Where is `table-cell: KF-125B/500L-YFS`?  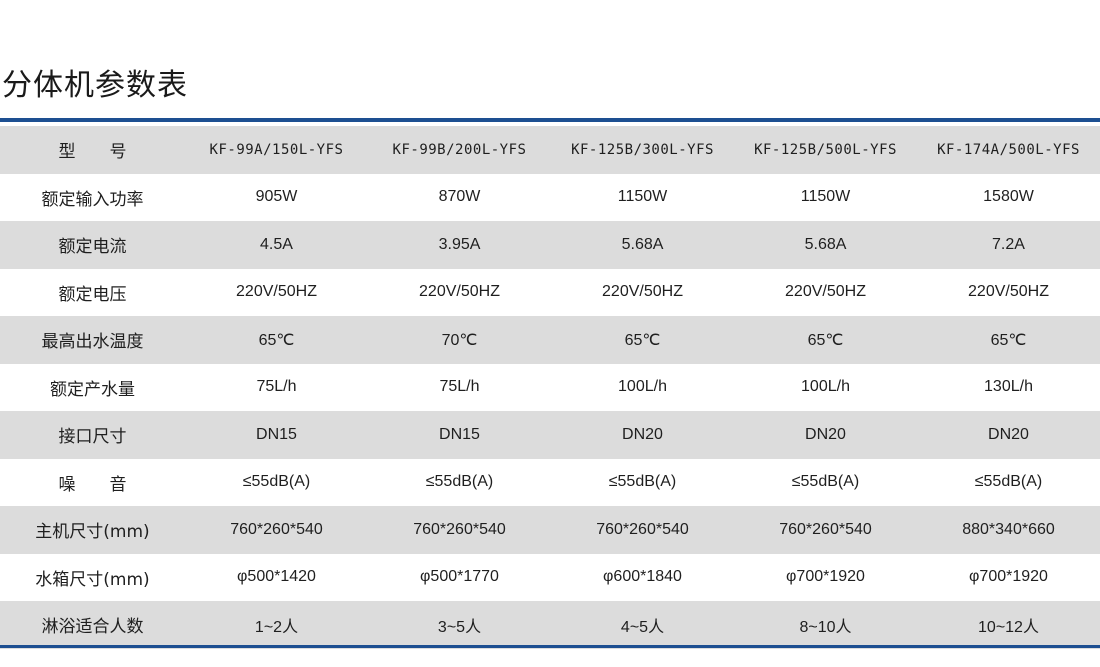 table-cell: KF-125B/500L-YFS is located at coordinates (825, 149).